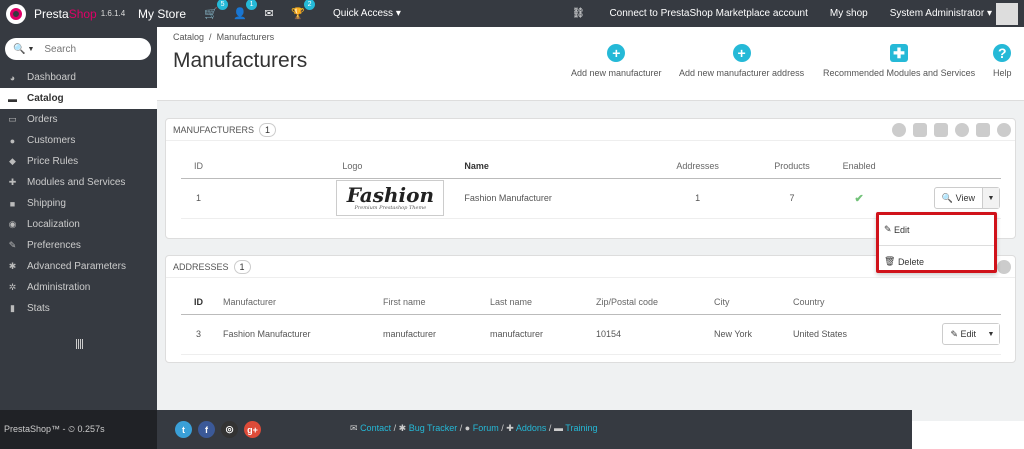 Image resolution: width=1024 pixels, height=449 pixels. What do you see at coordinates (12, 245) in the screenshot?
I see `wrench-icon: ✎` at bounding box center [12, 245].